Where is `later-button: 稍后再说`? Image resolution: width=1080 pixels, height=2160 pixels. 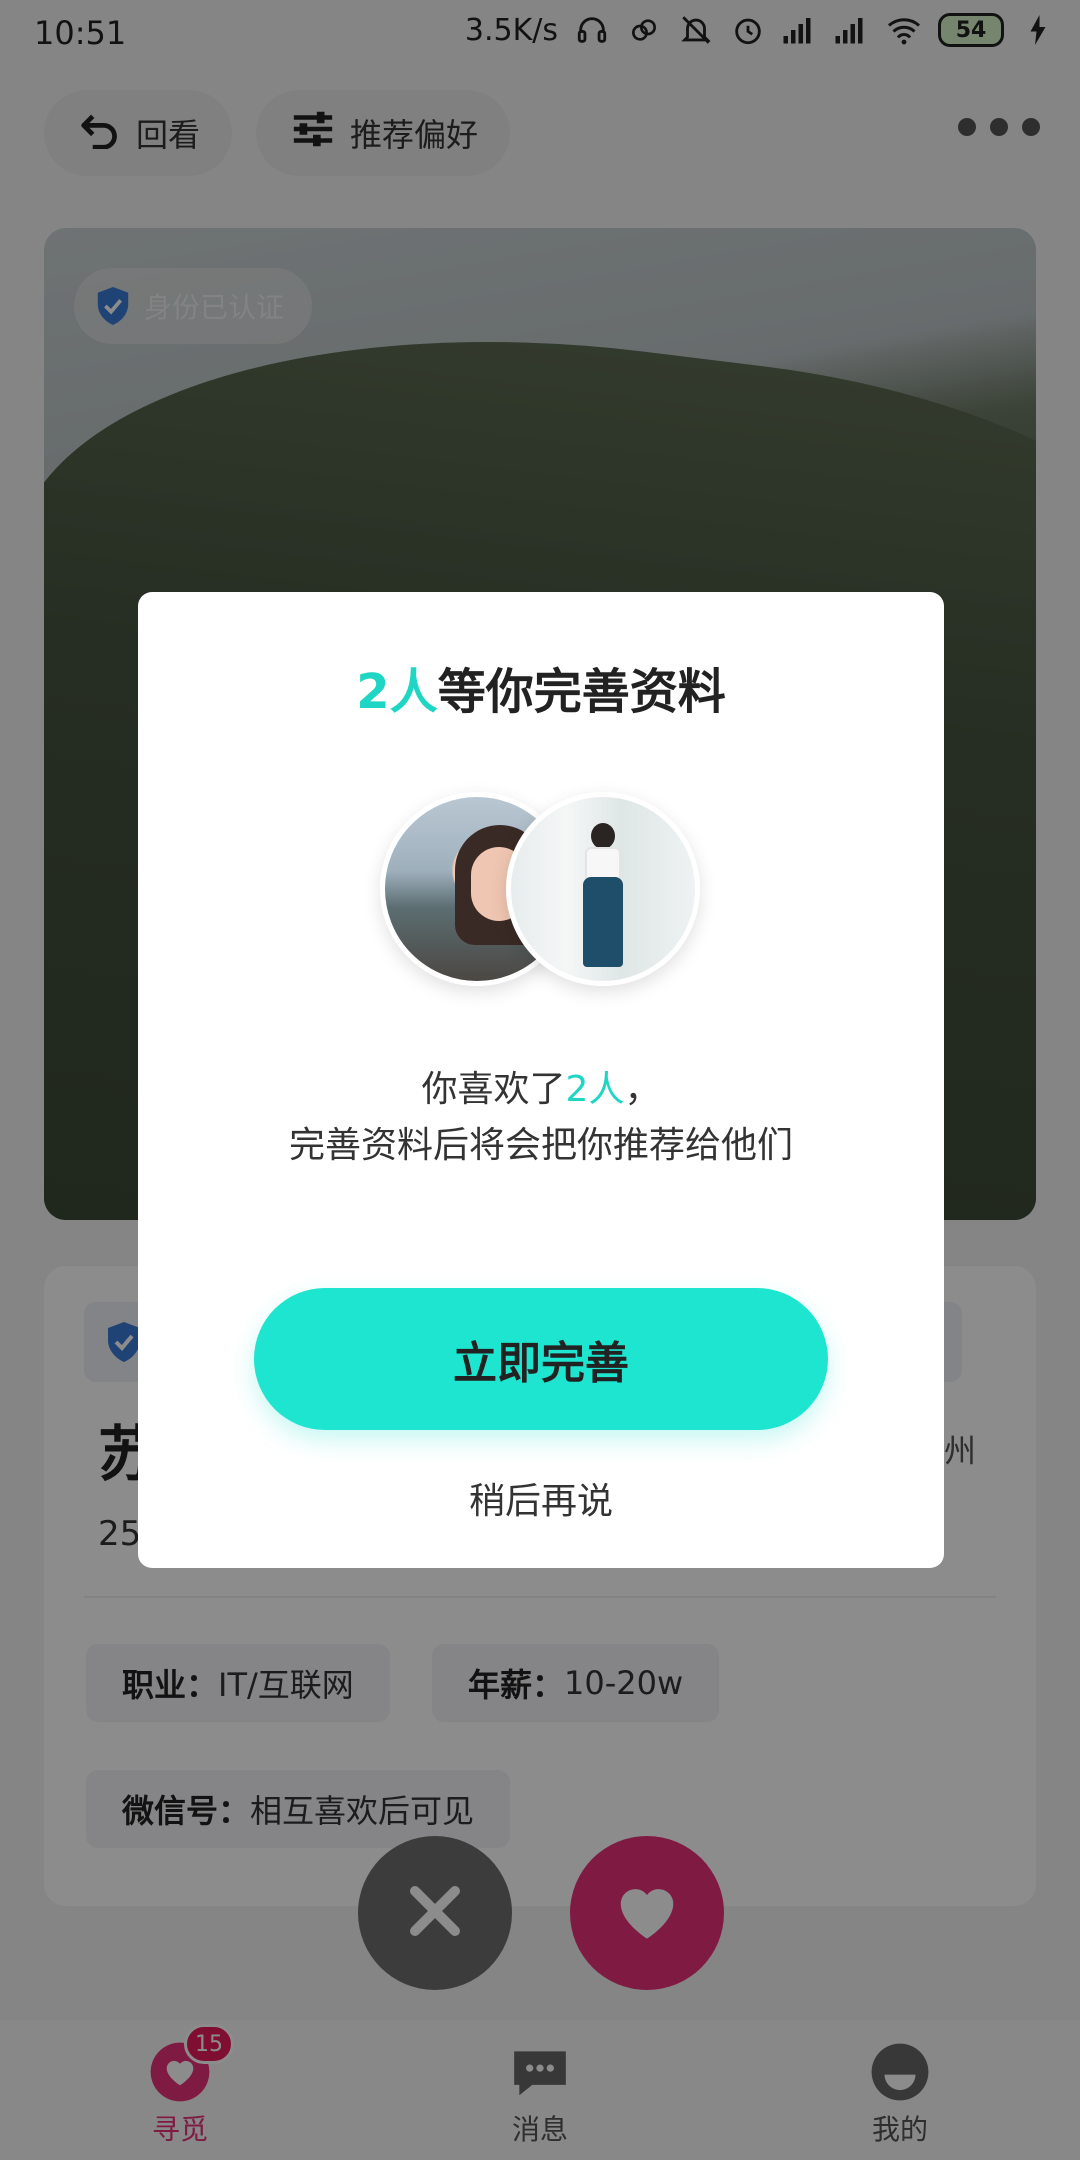
later-button: 稍后再说 is located at coordinates (541, 1498).